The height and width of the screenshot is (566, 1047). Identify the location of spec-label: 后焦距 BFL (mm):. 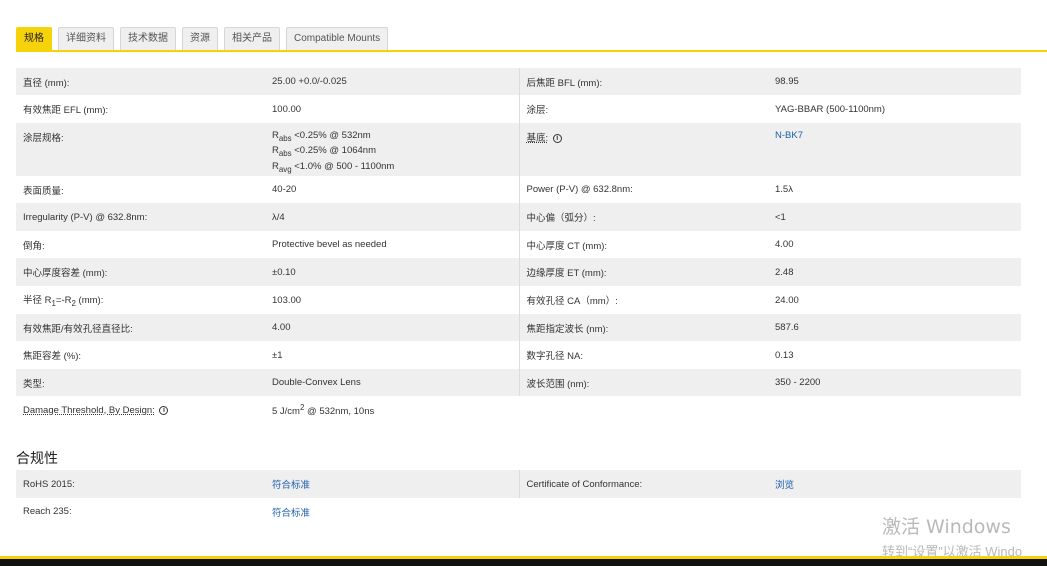
(643, 81).